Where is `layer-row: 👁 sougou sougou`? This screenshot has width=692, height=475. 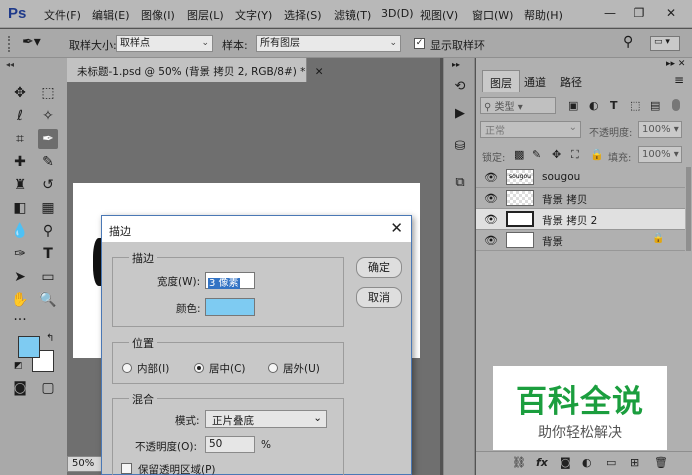 layer-row: 👁 sougou sougou is located at coordinates (580, 177).